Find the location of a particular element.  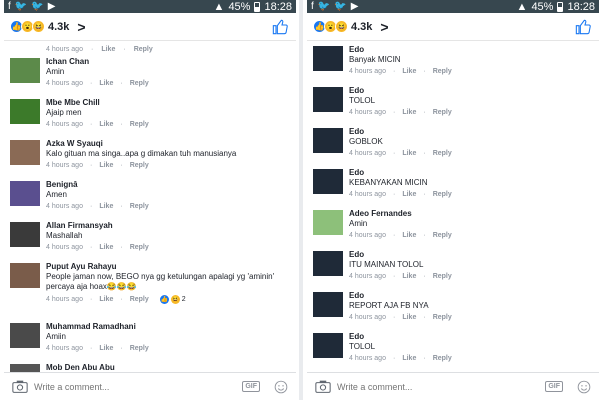

commenter-name: Puput Ayu Rahayu is located at coordinates (171, 266).